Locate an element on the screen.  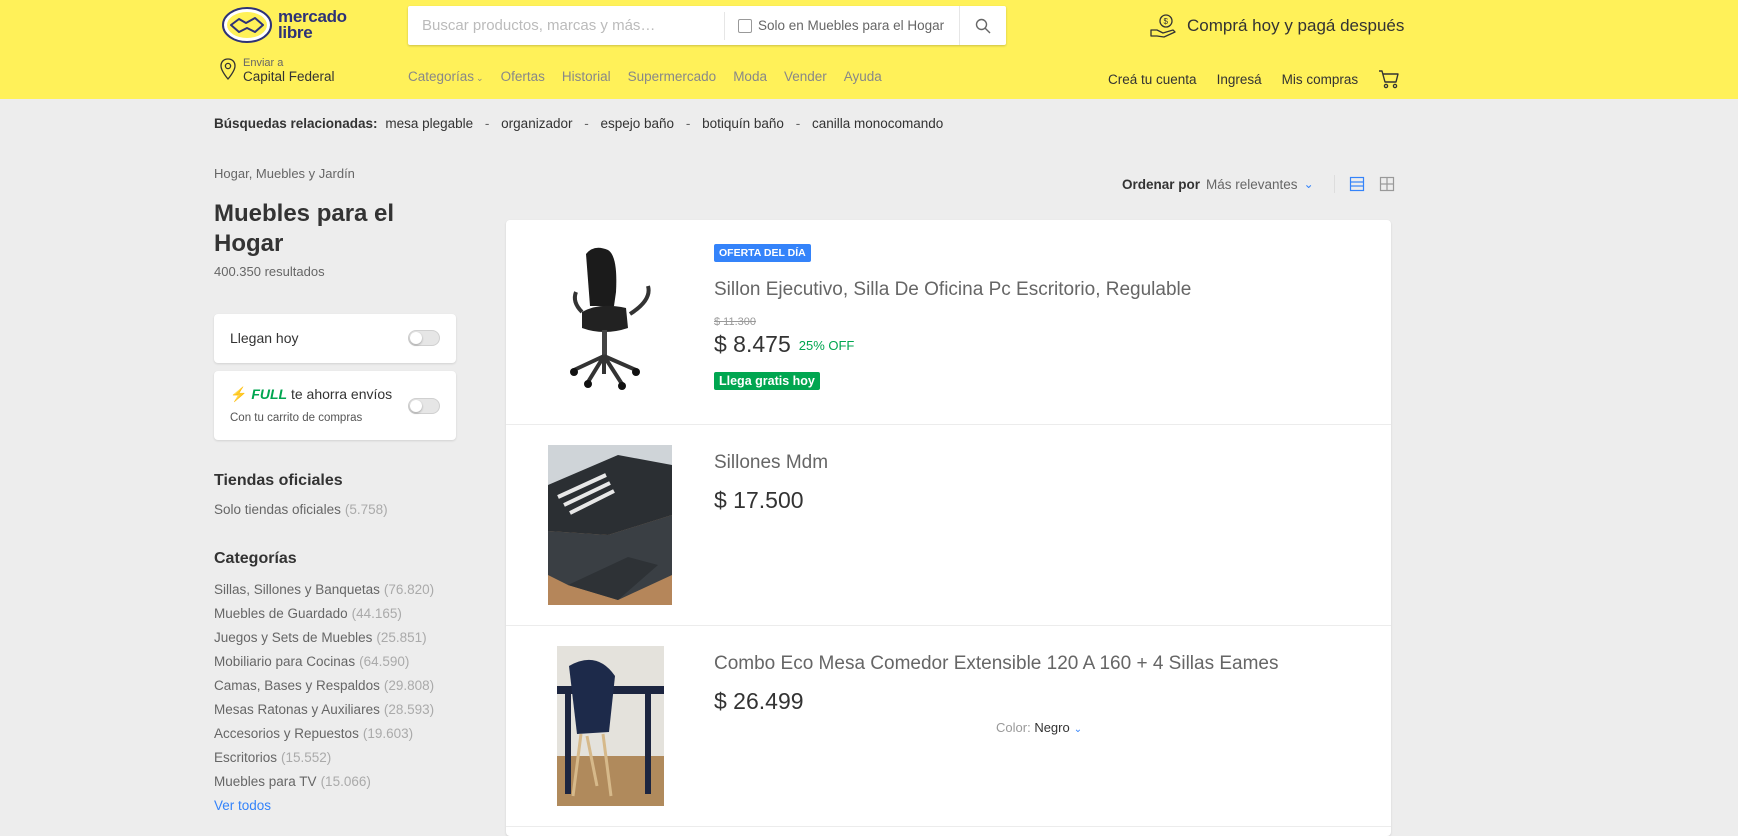
price-value: $ 8.475 is located at coordinates (752, 344).